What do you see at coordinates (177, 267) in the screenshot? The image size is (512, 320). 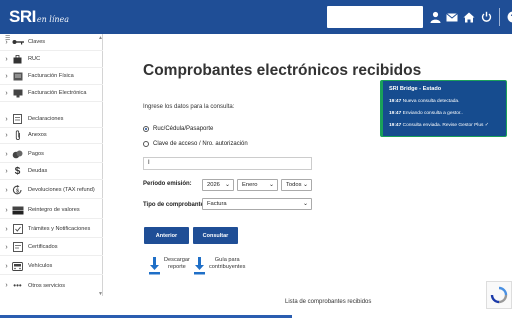 I see `download-line2: reporte` at bounding box center [177, 267].